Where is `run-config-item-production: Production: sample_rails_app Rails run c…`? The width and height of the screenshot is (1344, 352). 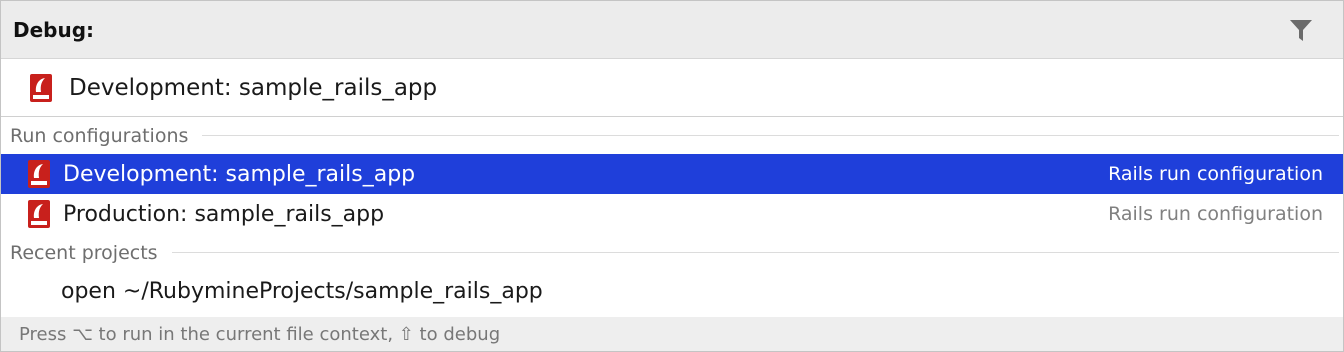
run-config-item-production: Production: sample_rails_app Rails run c… is located at coordinates (672, 214).